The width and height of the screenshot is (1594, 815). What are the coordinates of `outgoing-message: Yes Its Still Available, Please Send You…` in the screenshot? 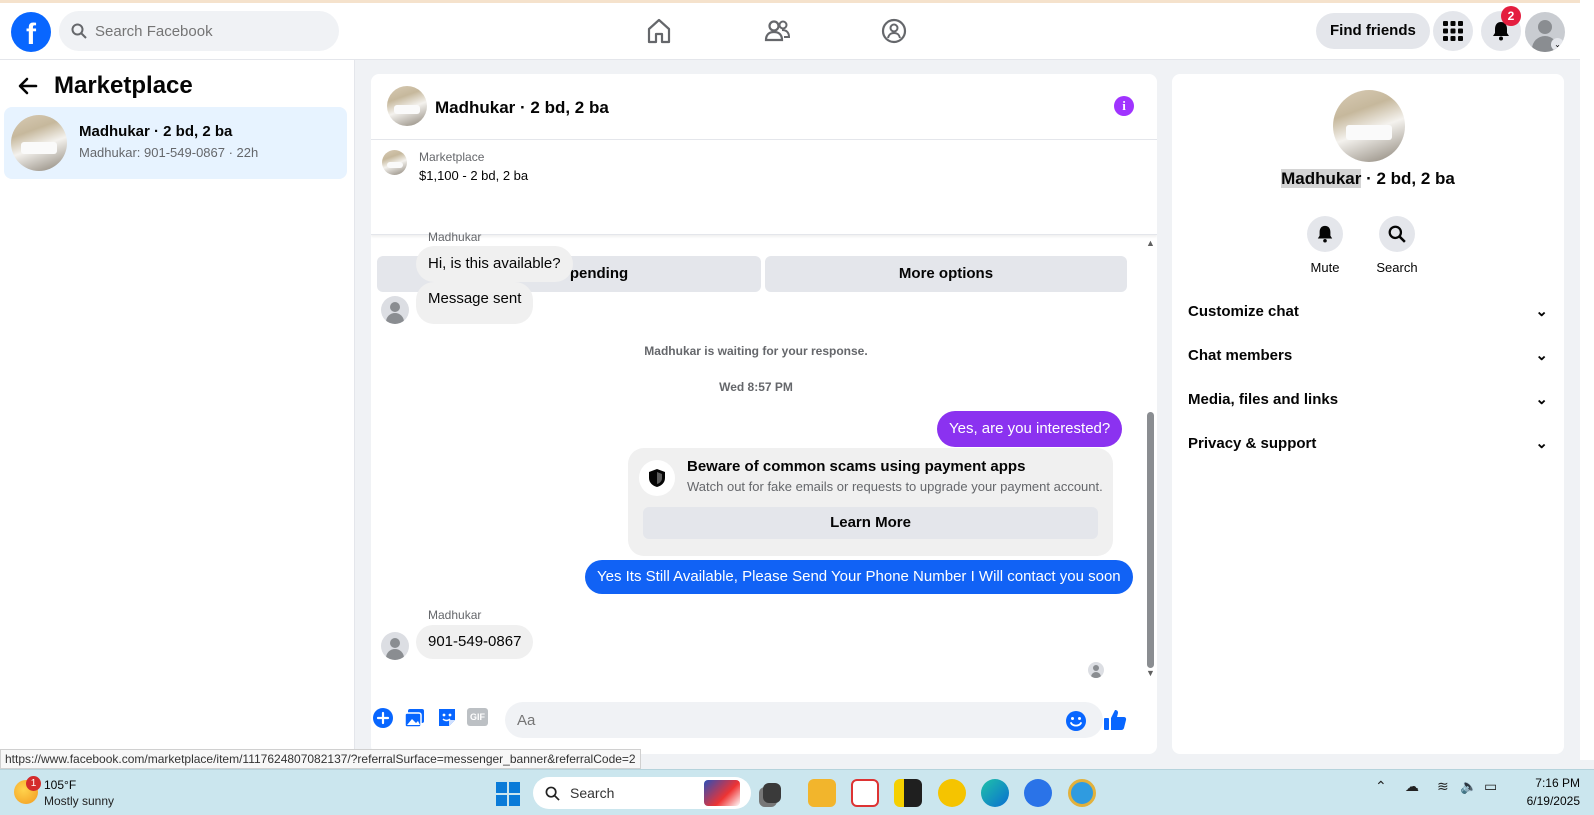 It's located at (859, 577).